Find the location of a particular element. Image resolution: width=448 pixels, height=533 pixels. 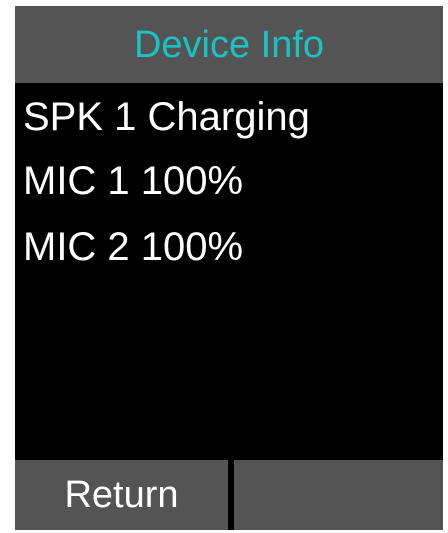

title-bar: Device Info is located at coordinates (229, 44).